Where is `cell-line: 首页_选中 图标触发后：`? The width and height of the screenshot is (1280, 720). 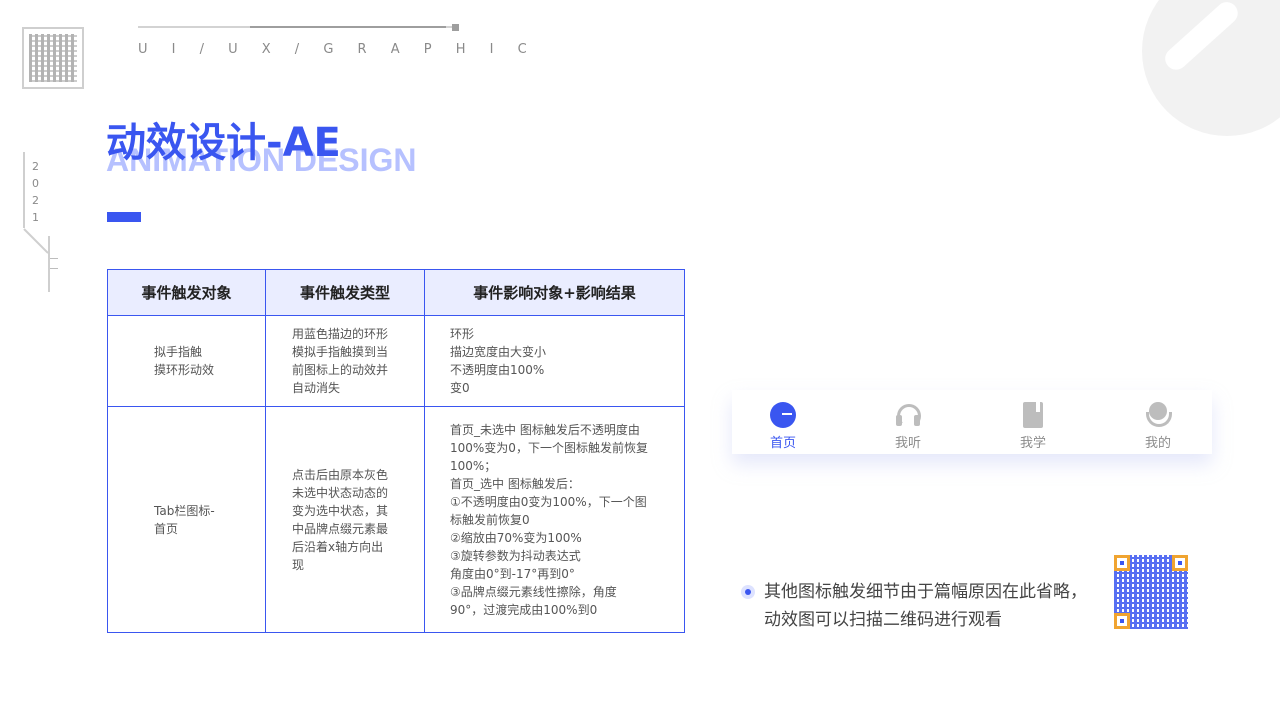
cell-line: 首页_选中 图标触发后： is located at coordinates (515, 483).